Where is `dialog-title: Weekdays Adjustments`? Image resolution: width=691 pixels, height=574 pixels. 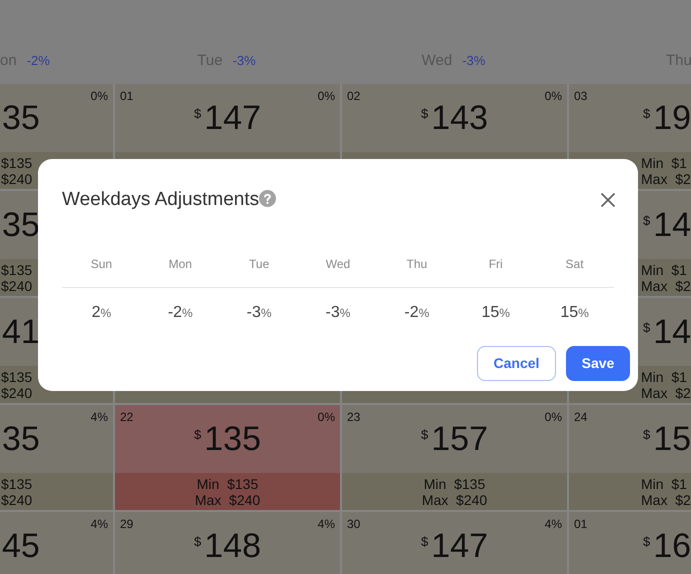 dialog-title: Weekdays Adjustments is located at coordinates (161, 200).